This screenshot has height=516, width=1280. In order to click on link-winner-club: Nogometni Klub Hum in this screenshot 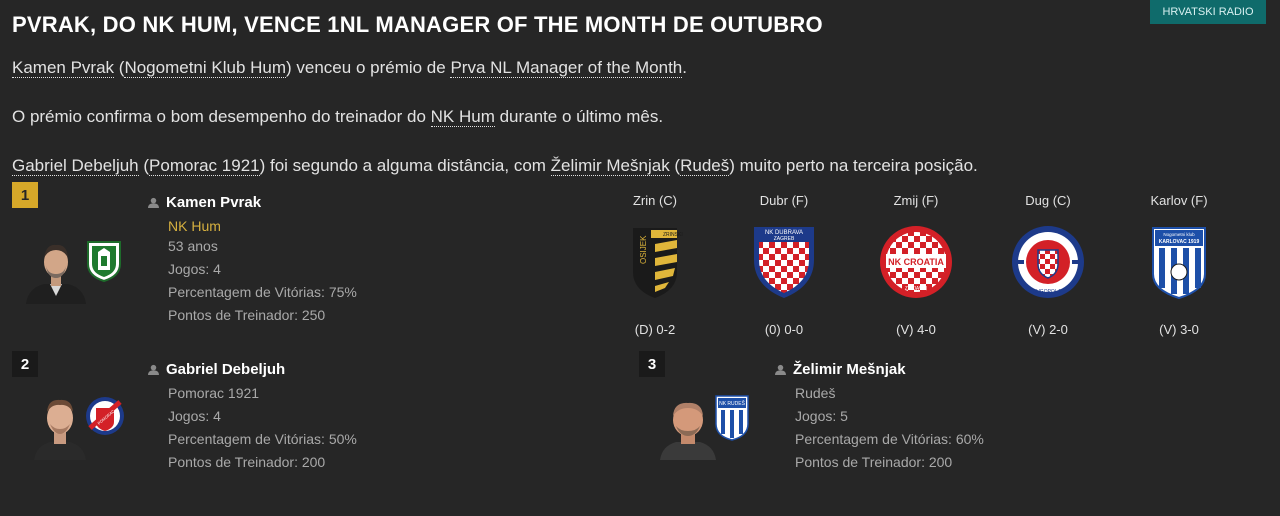, I will do `click(205, 68)`.